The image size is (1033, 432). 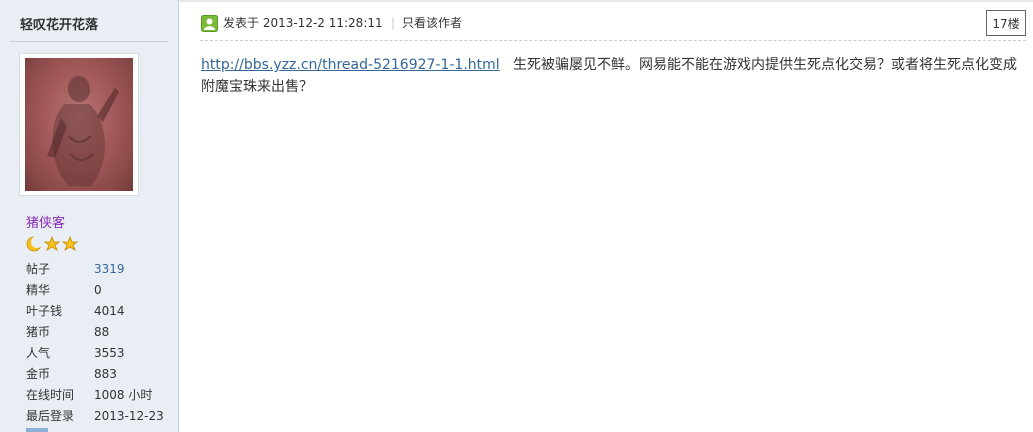 I want to click on stat-row-pig-coin: 猪币 88, so click(x=95, y=332).